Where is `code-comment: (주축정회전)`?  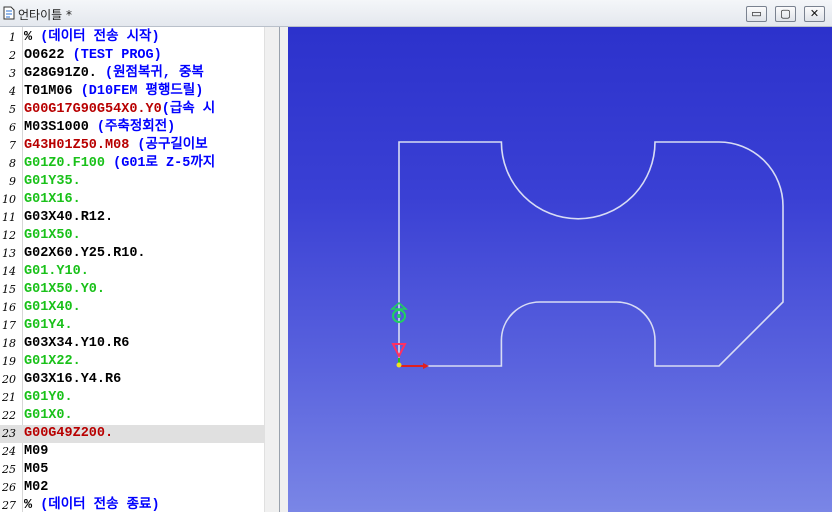 code-comment: (주축정회전) is located at coordinates (132, 127).